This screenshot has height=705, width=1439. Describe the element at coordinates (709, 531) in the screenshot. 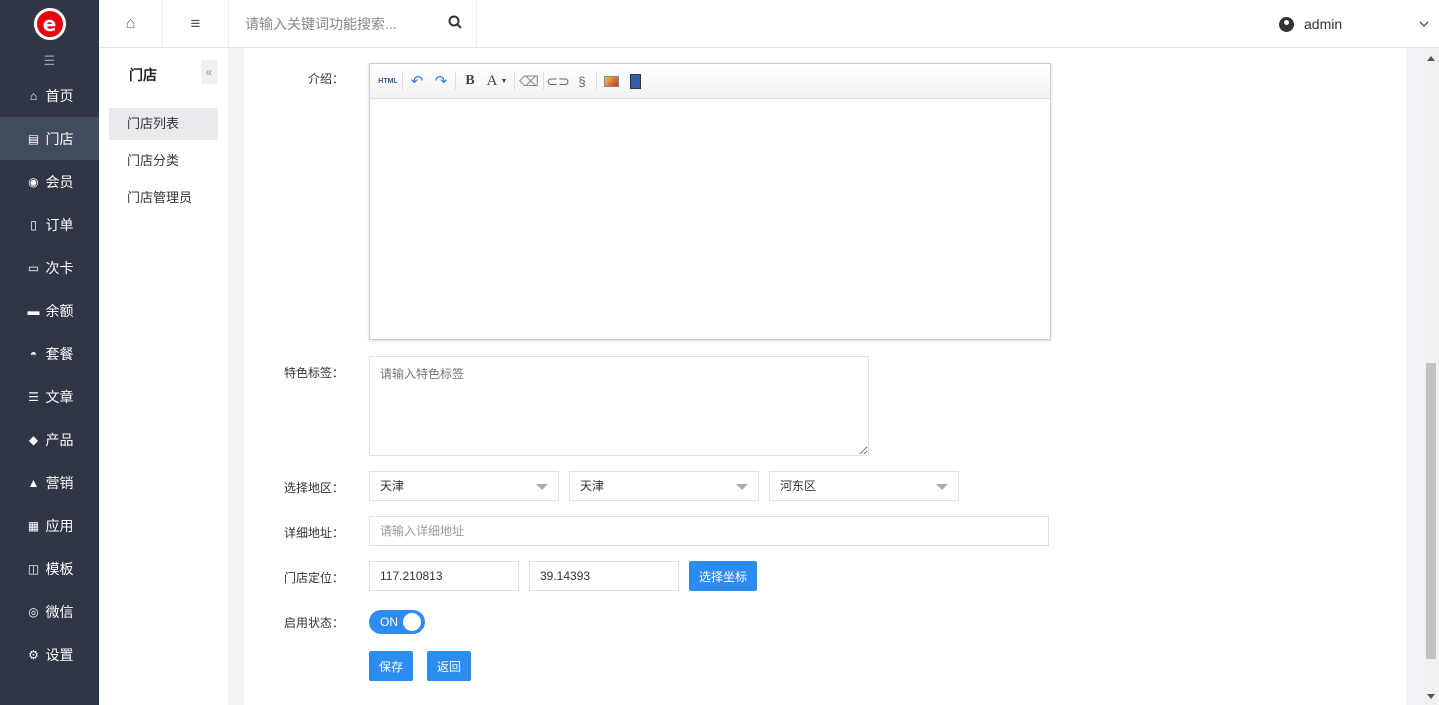

I see `address-input` at that location.